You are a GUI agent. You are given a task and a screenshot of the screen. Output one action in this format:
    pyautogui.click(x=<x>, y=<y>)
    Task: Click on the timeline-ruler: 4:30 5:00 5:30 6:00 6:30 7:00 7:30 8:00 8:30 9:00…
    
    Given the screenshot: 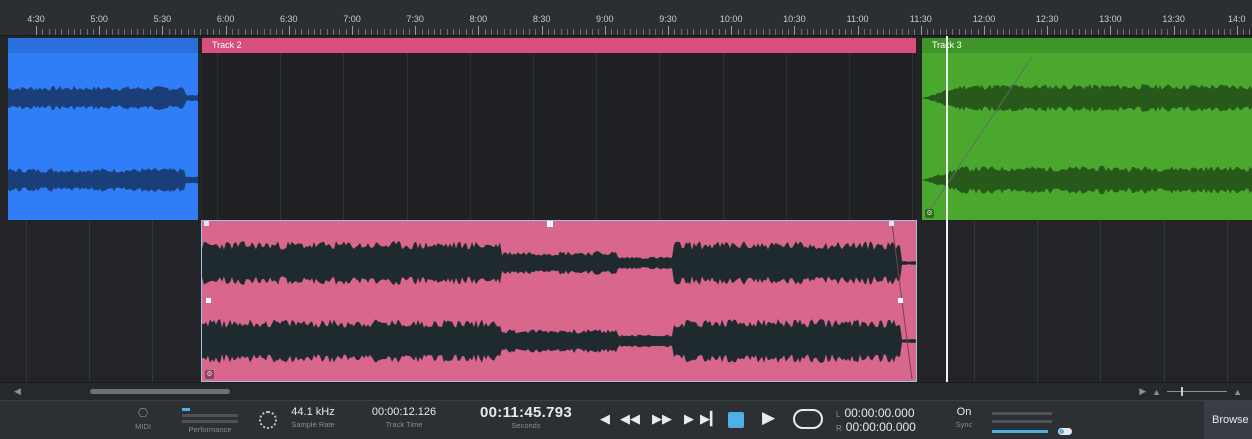 What is the action you would take?
    pyautogui.click(x=626, y=18)
    